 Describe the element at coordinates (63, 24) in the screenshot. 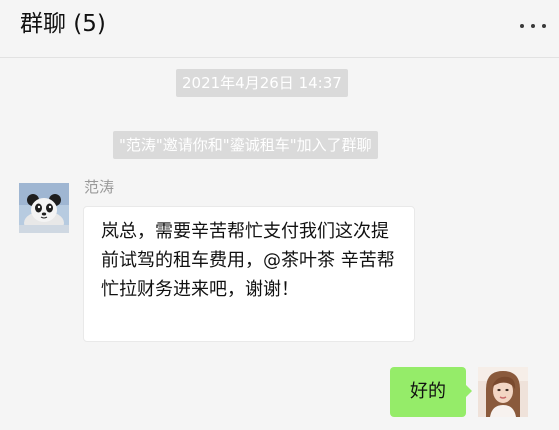

I see `chat-title: 群聊 (5)` at that location.